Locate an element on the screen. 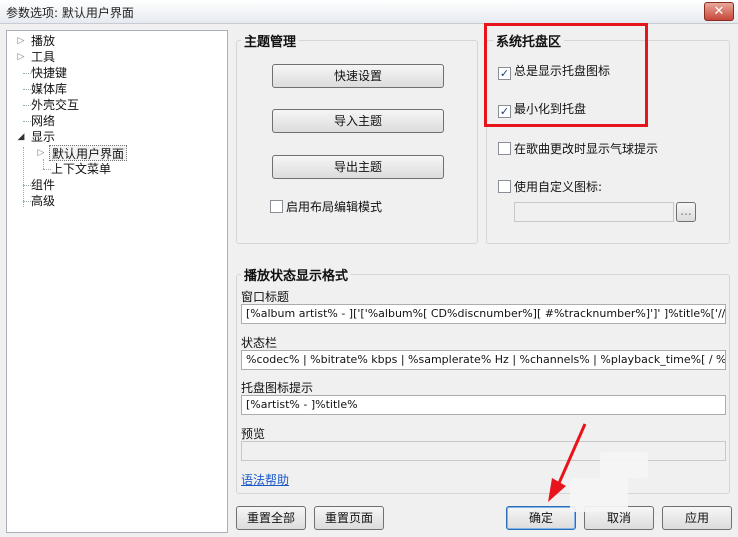 This screenshot has width=738, height=537. window-title-label: 窗口标题 is located at coordinates (265, 297).